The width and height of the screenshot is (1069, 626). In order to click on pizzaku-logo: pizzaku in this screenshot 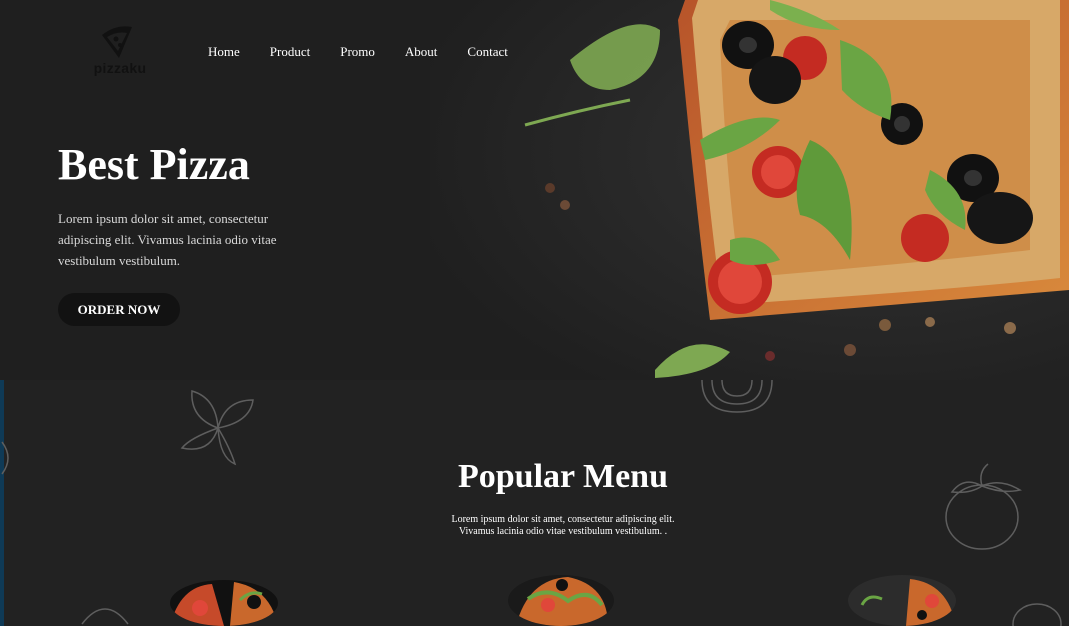, I will do `click(120, 52)`.